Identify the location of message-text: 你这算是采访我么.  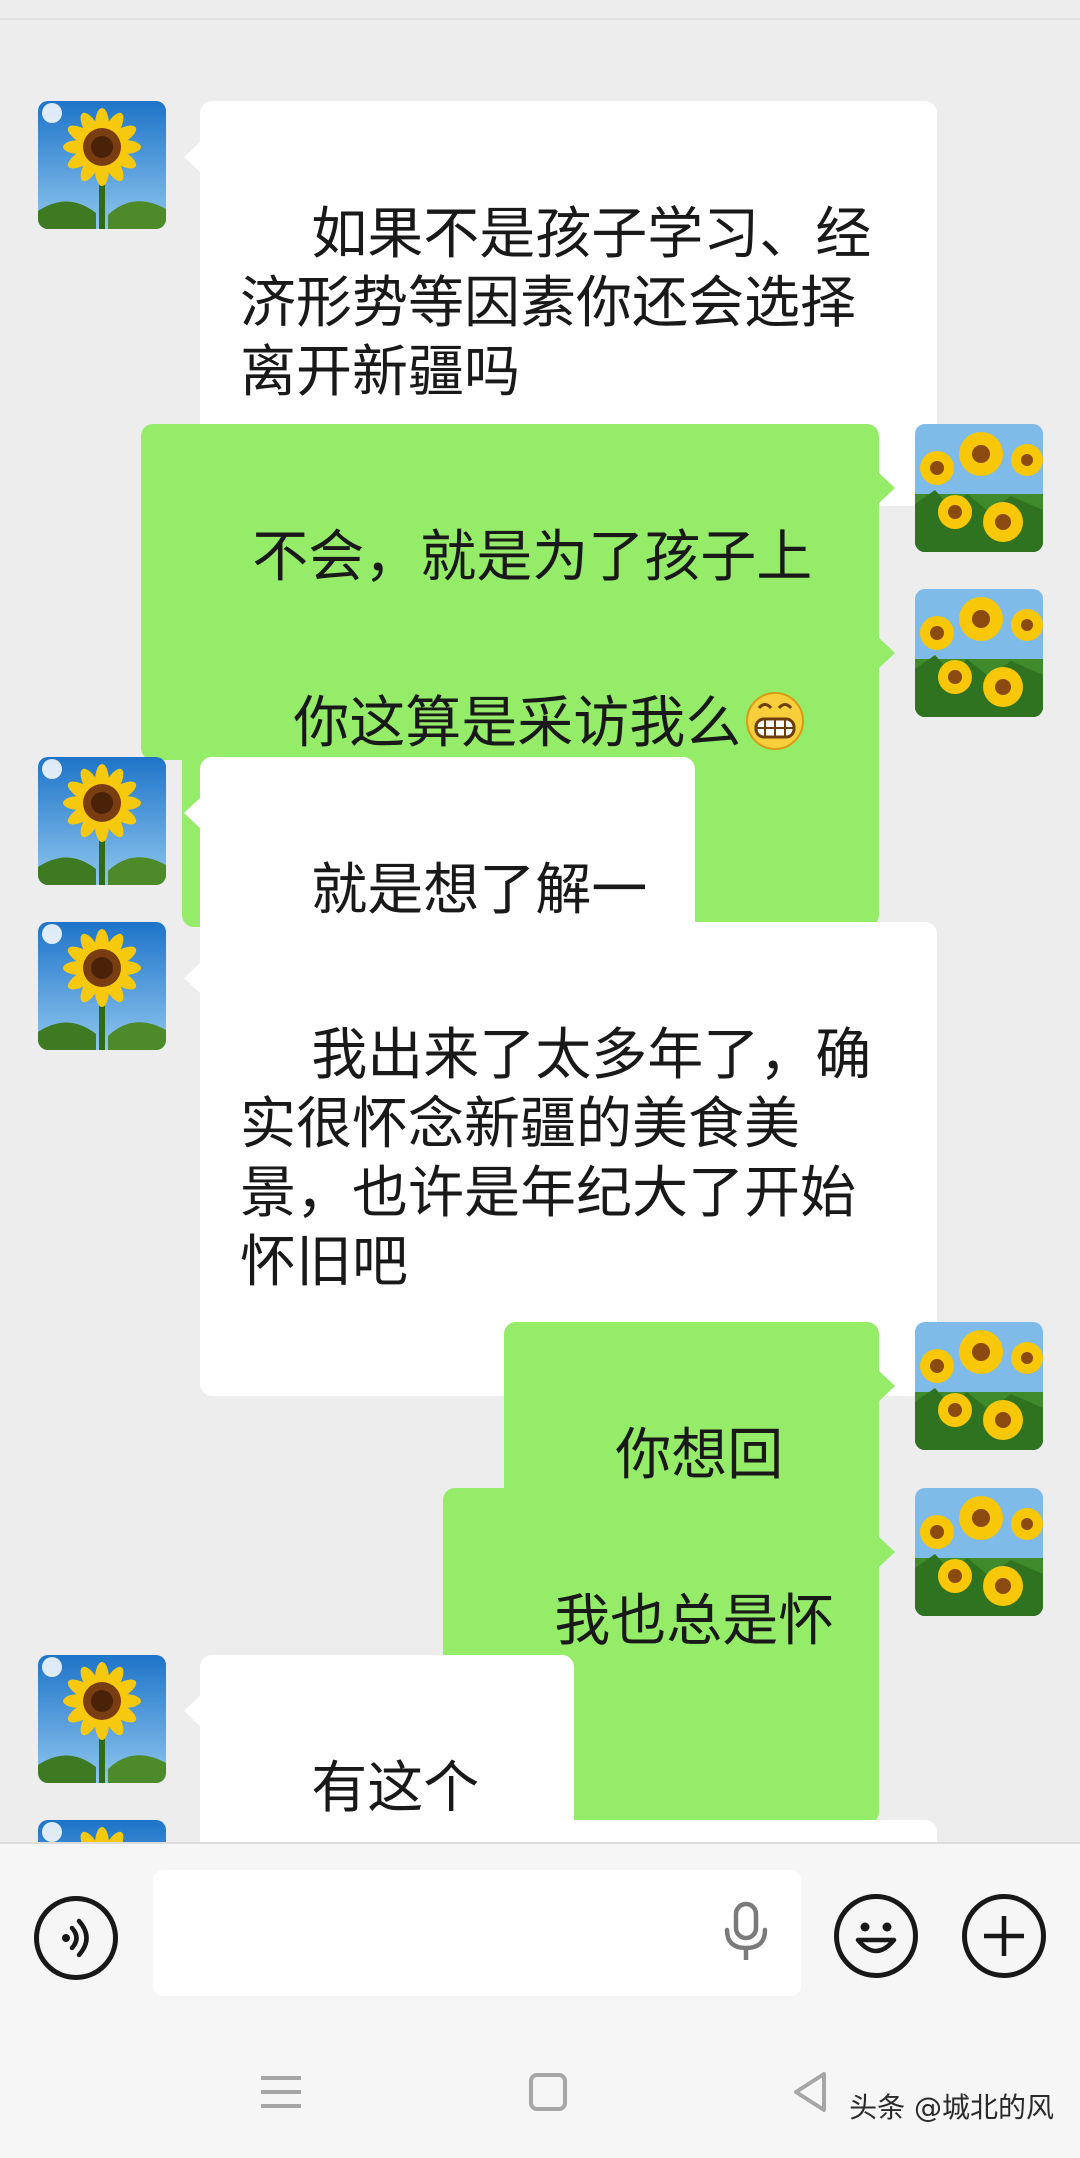
(517, 723).